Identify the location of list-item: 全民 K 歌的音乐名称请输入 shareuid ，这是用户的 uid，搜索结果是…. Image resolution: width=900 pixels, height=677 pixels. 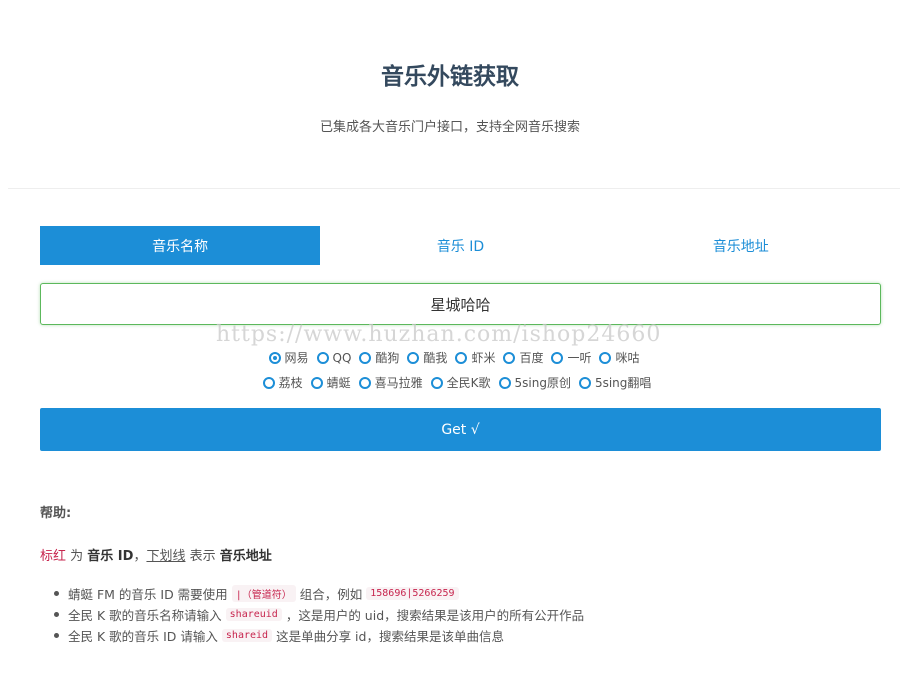
(474, 614).